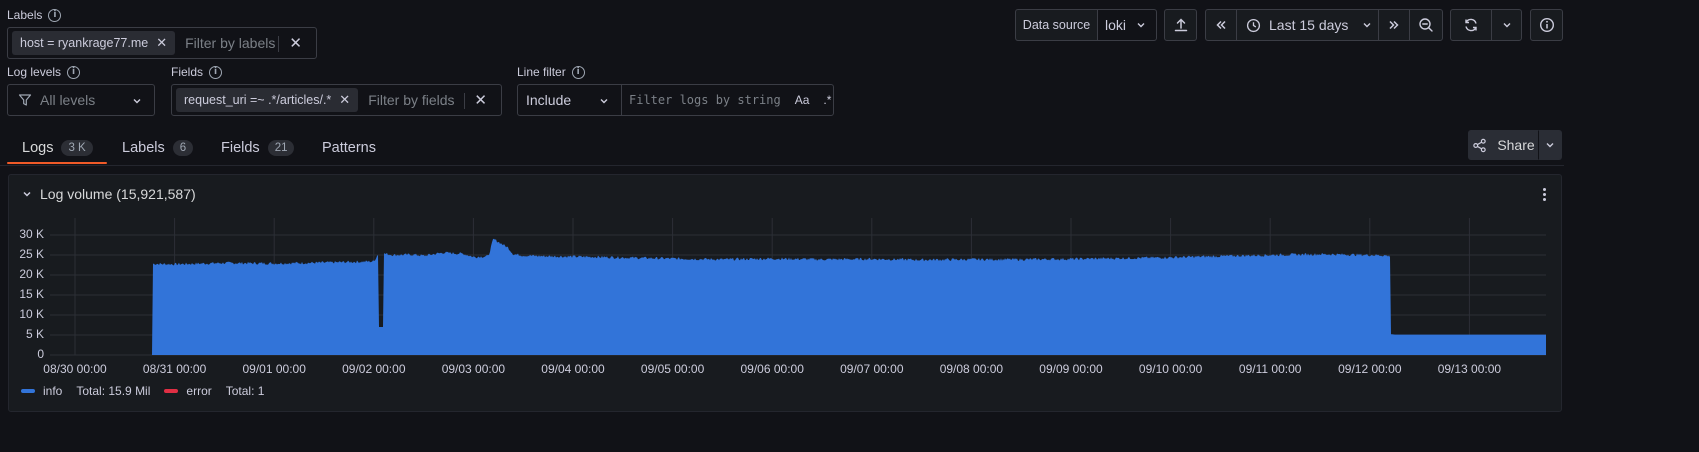 The width and height of the screenshot is (1699, 452). Describe the element at coordinates (971, 369) in the screenshot. I see `x-tick: 09/08 00:00` at that location.